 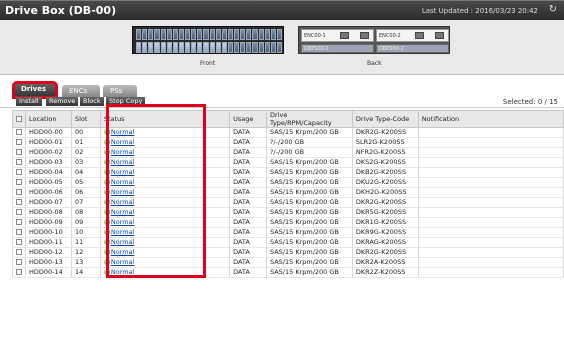 I want to click on column-header-type-code: Drive Type-Code, so click(x=385, y=119).